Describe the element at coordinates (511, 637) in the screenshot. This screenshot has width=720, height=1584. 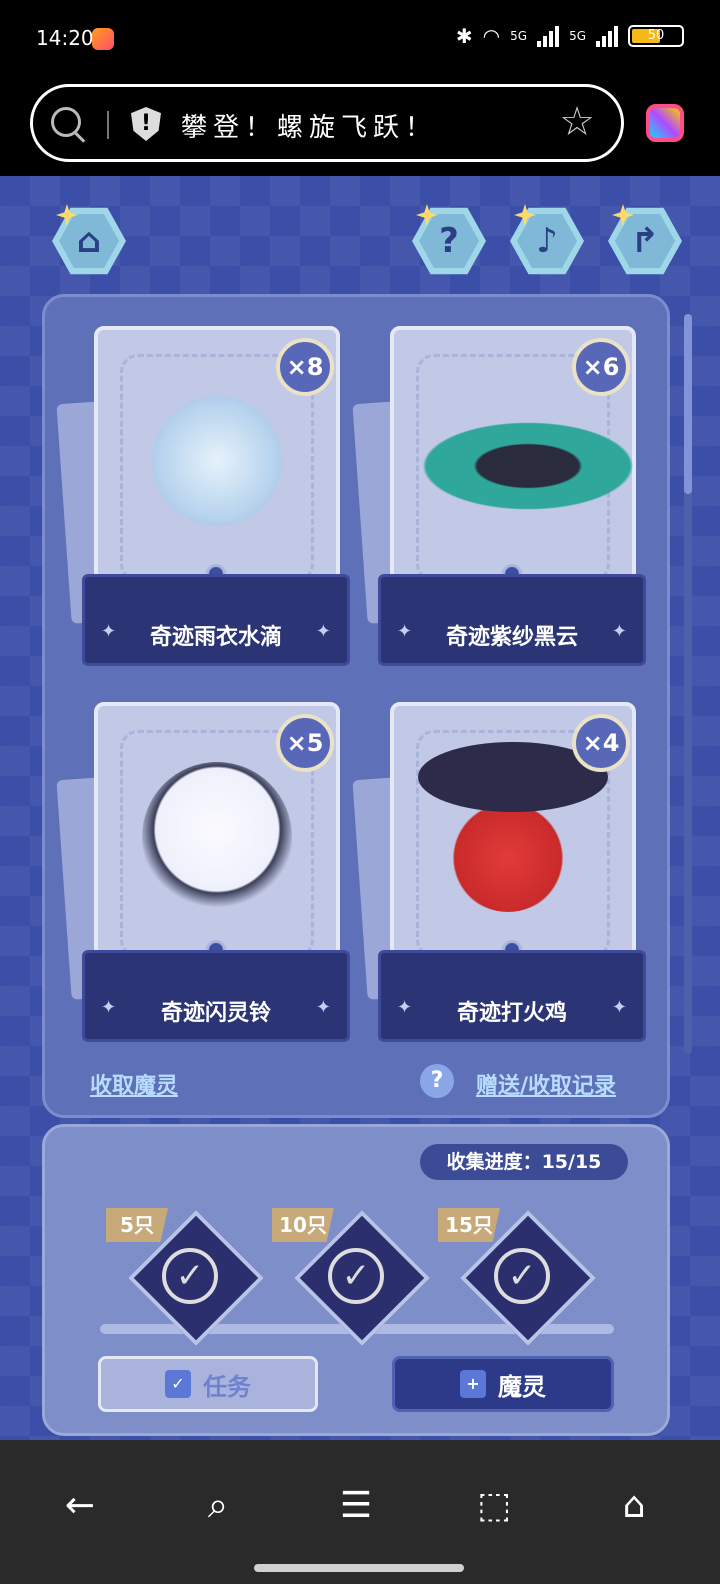
I see `card-name: 奇迹紫纱黑云` at that location.